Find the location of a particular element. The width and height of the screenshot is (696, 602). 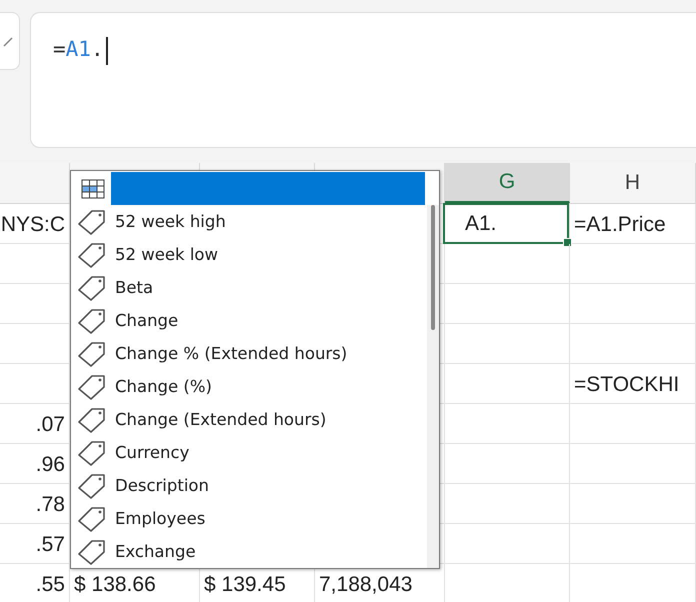

cell-text: A1. is located at coordinates (506, 223).